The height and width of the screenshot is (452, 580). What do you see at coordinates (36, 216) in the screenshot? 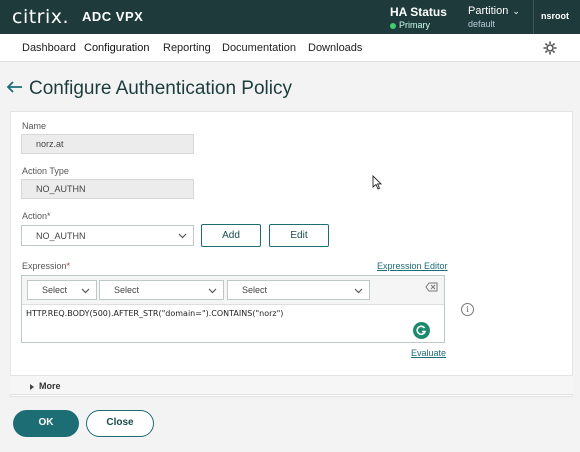
I see `action-label: Action*` at bounding box center [36, 216].